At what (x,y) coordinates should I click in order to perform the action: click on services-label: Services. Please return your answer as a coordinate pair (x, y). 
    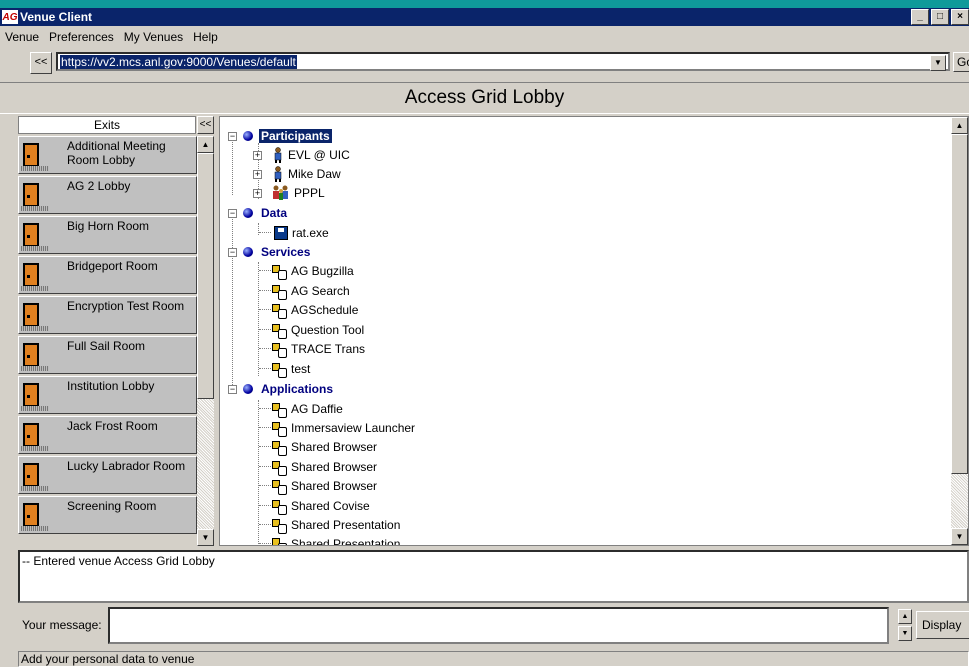
    Looking at the image, I should click on (286, 252).